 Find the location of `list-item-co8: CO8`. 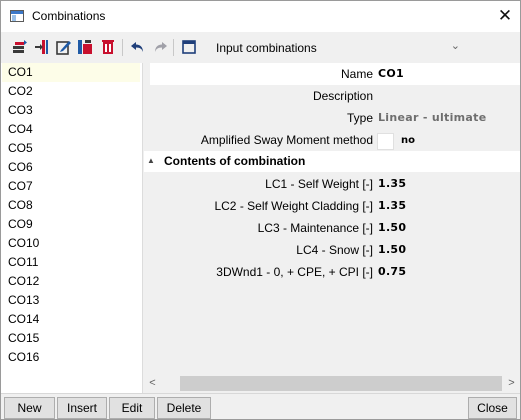

list-item-co8: CO8 is located at coordinates (71, 205).